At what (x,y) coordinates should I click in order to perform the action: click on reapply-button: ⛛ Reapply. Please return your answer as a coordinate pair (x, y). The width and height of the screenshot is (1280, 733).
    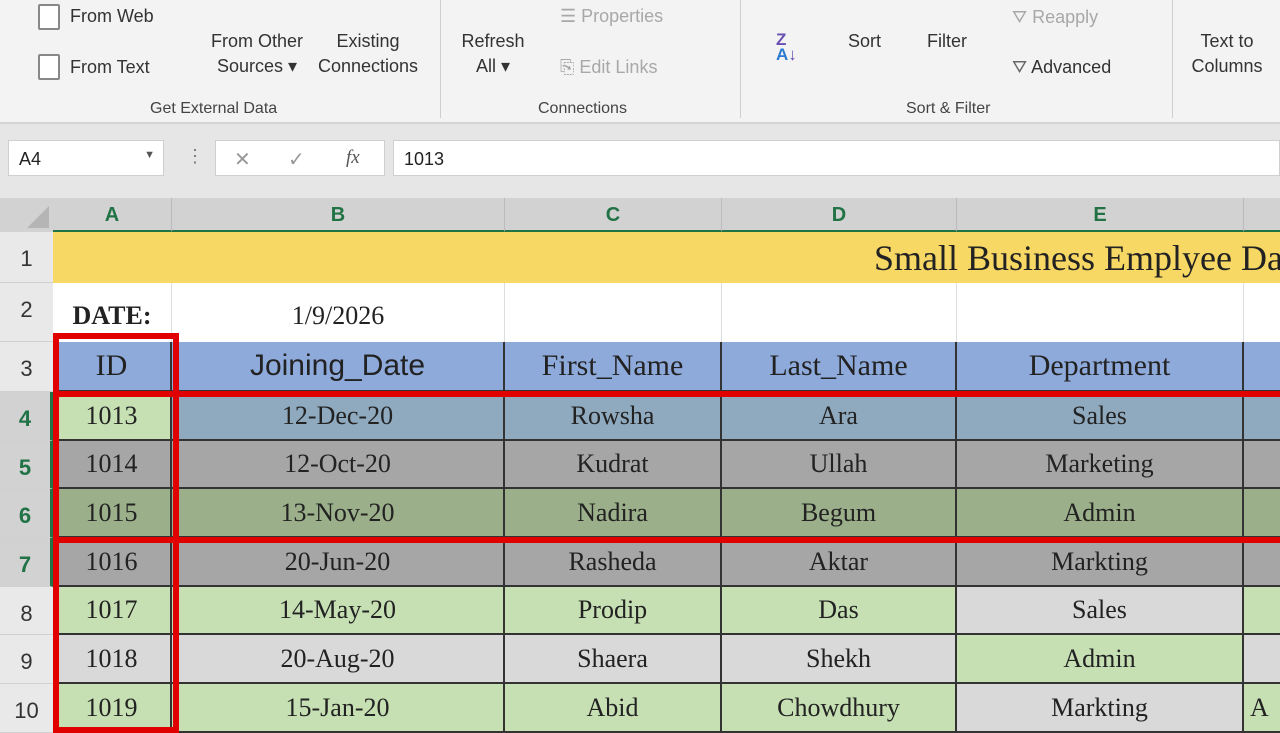
    Looking at the image, I should click on (1055, 17).